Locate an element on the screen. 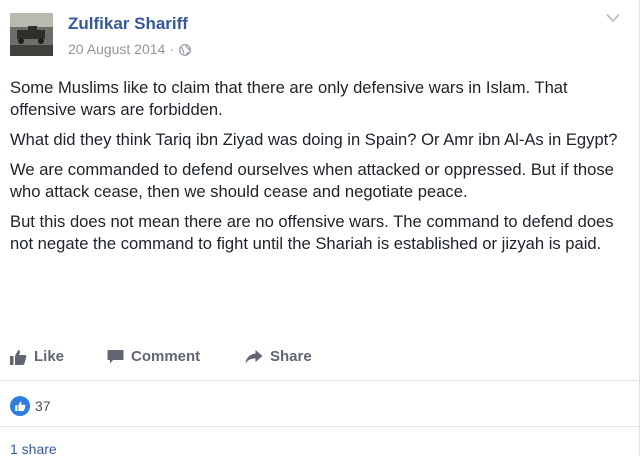 Image resolution: width=640 pixels, height=456 pixels. post-meta: 20 August 2014 · is located at coordinates (129, 49).